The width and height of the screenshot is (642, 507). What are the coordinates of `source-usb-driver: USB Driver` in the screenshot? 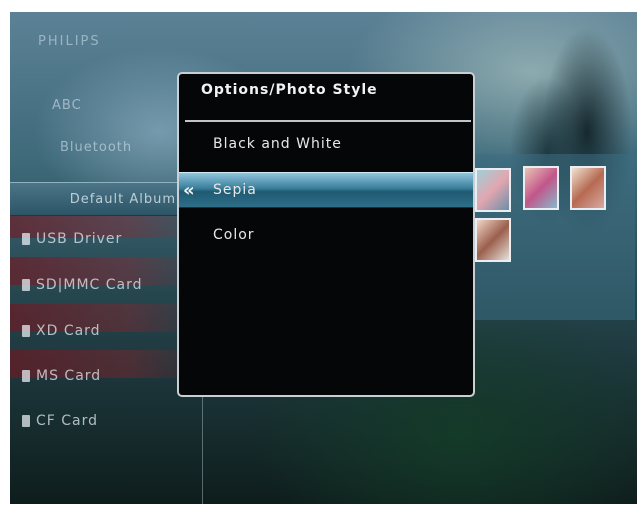 It's located at (106, 239).